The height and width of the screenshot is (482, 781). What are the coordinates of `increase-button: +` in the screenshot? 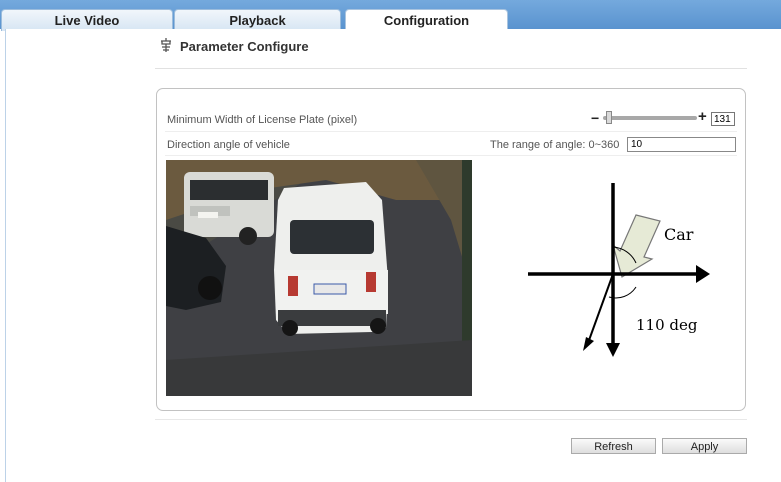 It's located at (702, 116).